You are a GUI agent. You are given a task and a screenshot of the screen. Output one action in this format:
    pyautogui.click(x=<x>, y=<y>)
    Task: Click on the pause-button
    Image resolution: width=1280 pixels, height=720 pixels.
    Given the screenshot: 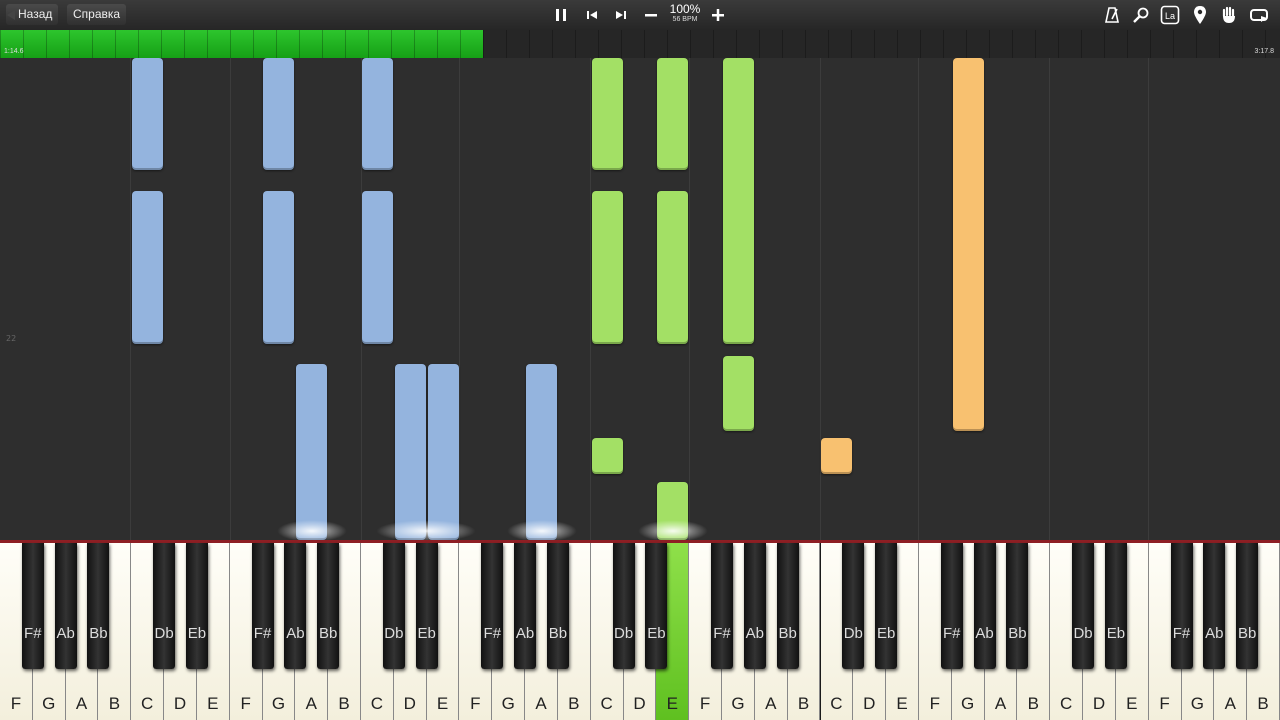 What is the action you would take?
    pyautogui.click(x=561, y=15)
    